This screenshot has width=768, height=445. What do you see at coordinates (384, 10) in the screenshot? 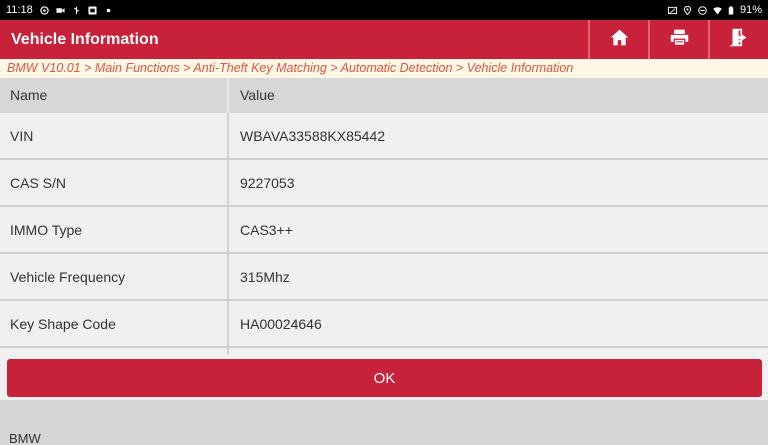
I see `status-bar: 11:18 91%` at bounding box center [384, 10].